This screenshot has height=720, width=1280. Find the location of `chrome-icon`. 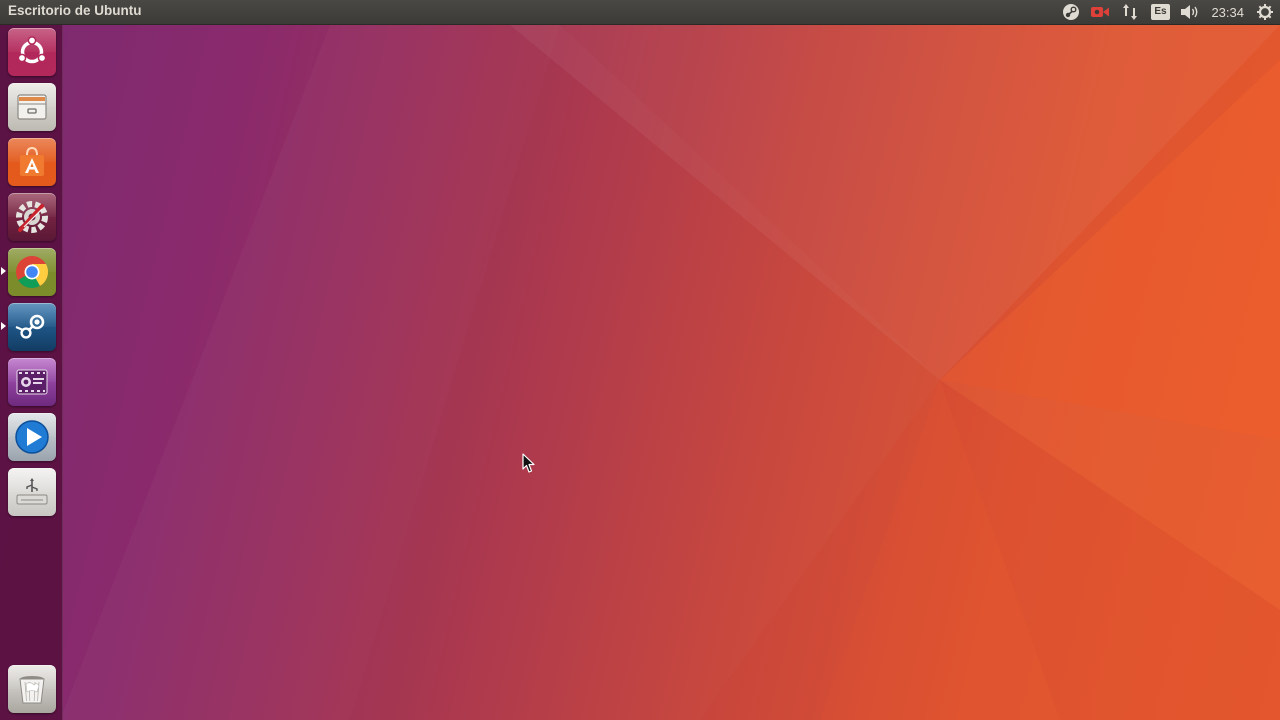

chrome-icon is located at coordinates (32, 272).